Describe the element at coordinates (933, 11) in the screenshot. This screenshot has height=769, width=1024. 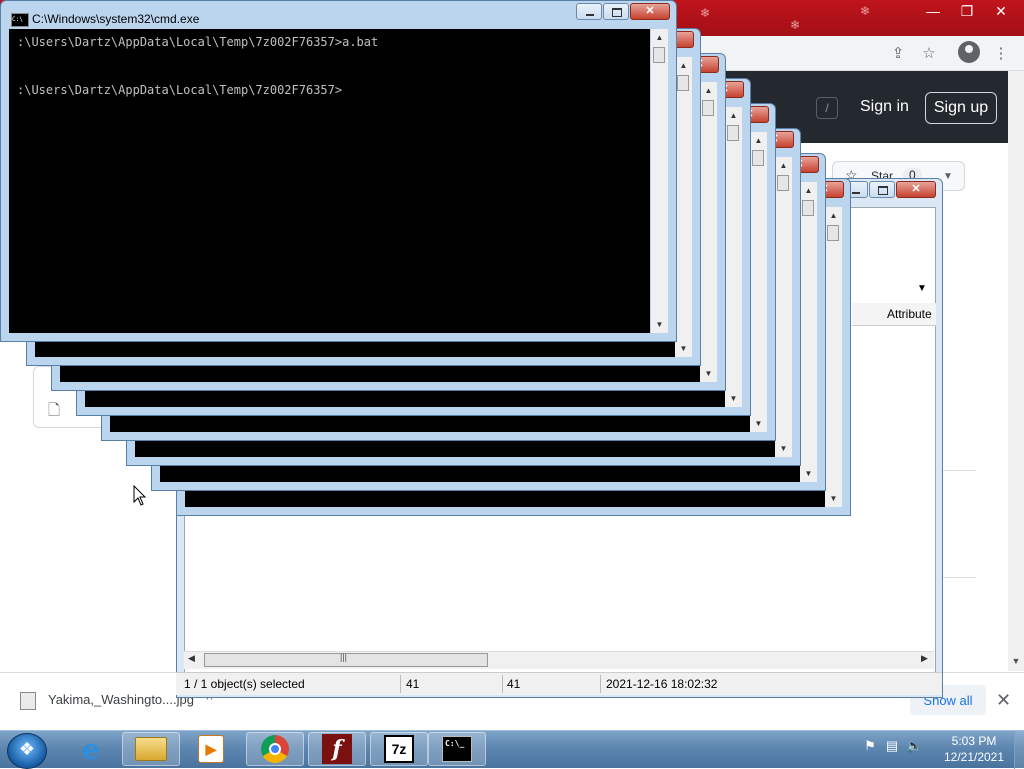
I see `chrome-minimize-icon: —` at that location.